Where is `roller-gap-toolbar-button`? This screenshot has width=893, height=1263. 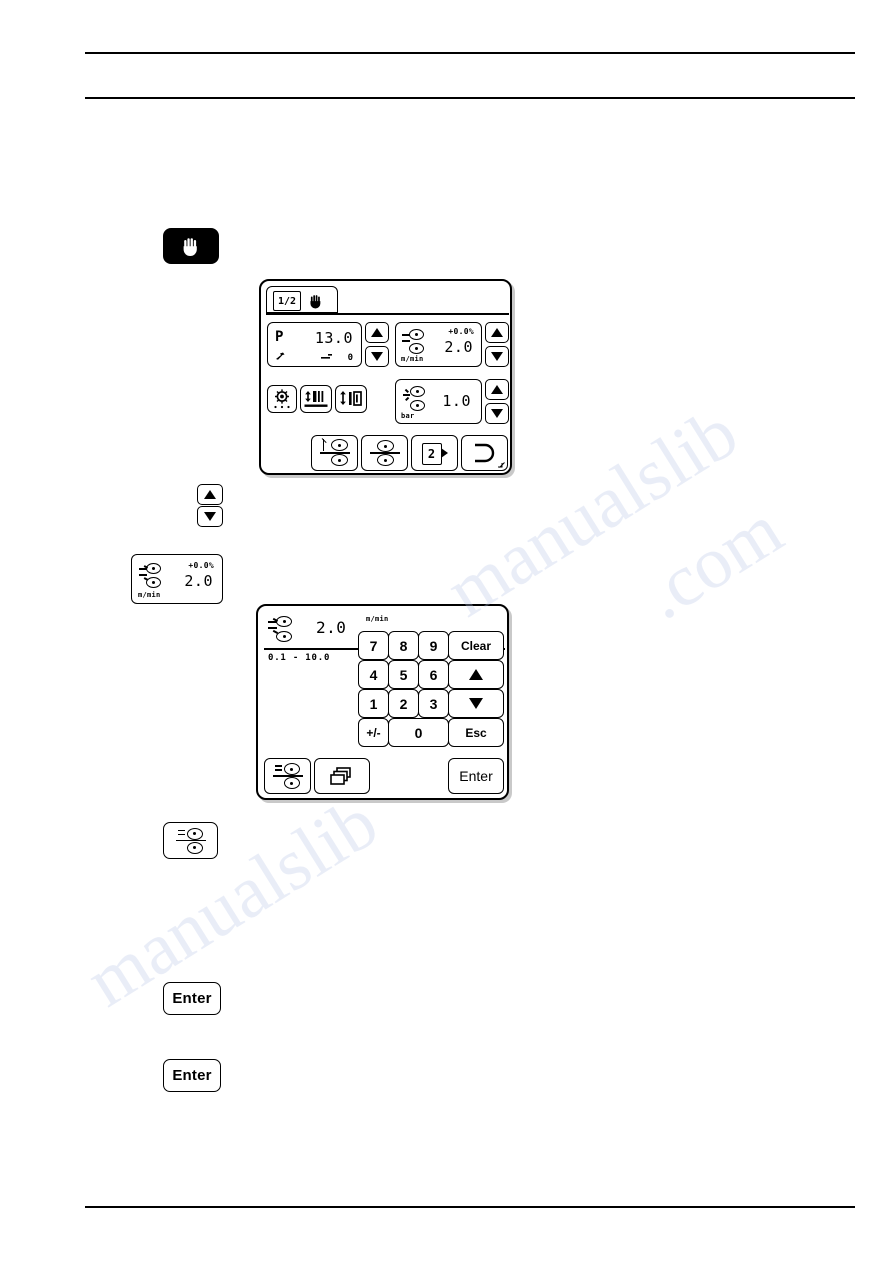
roller-gap-toolbar-button is located at coordinates (334, 453).